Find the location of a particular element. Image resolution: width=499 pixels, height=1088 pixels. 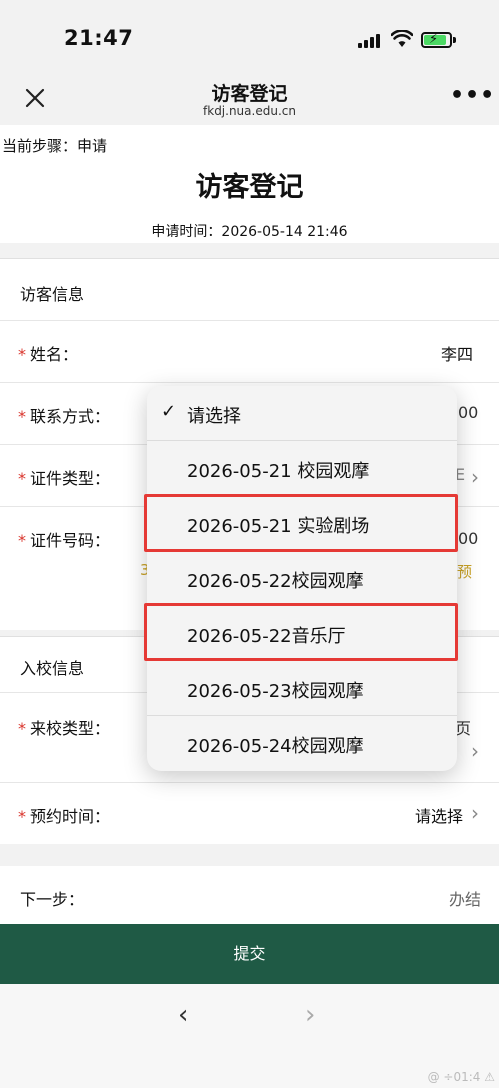

nav-url: fkdj.nua.edu.cn is located at coordinates (249, 111).